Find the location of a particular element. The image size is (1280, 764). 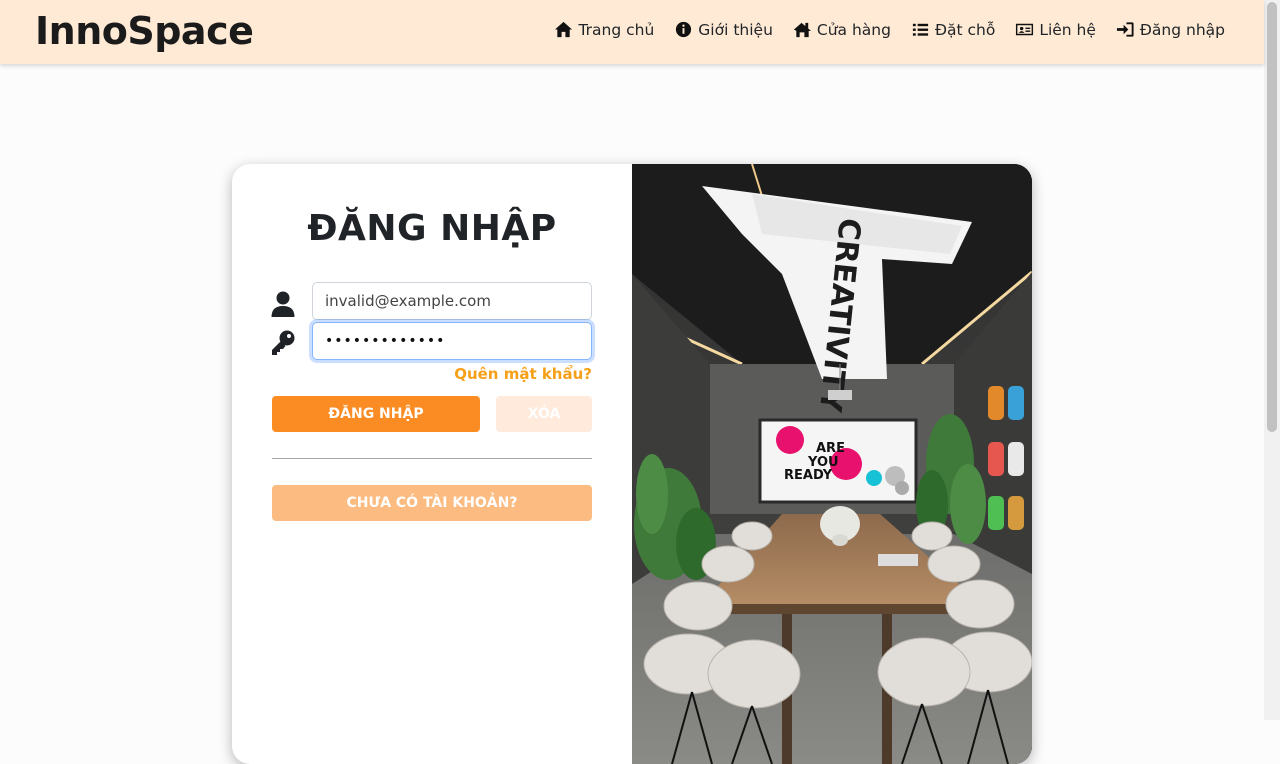

page-scrollbar is located at coordinates (1272, 360).